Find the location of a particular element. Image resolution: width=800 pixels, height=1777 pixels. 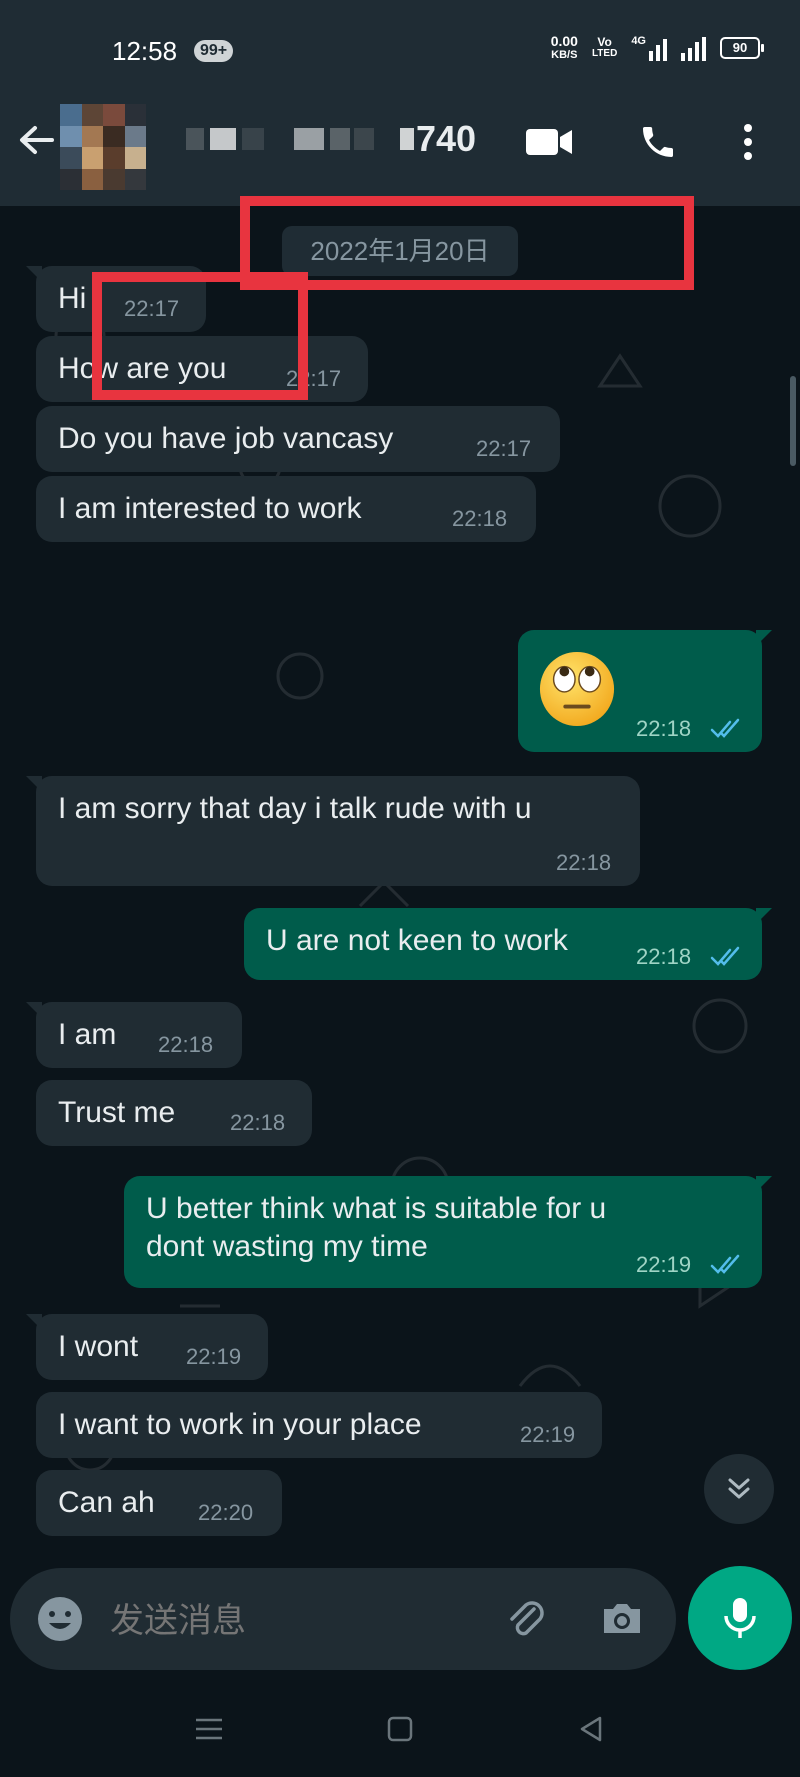

message-bubble-incoming: I am interested to work 22:18 is located at coordinates (286, 509).